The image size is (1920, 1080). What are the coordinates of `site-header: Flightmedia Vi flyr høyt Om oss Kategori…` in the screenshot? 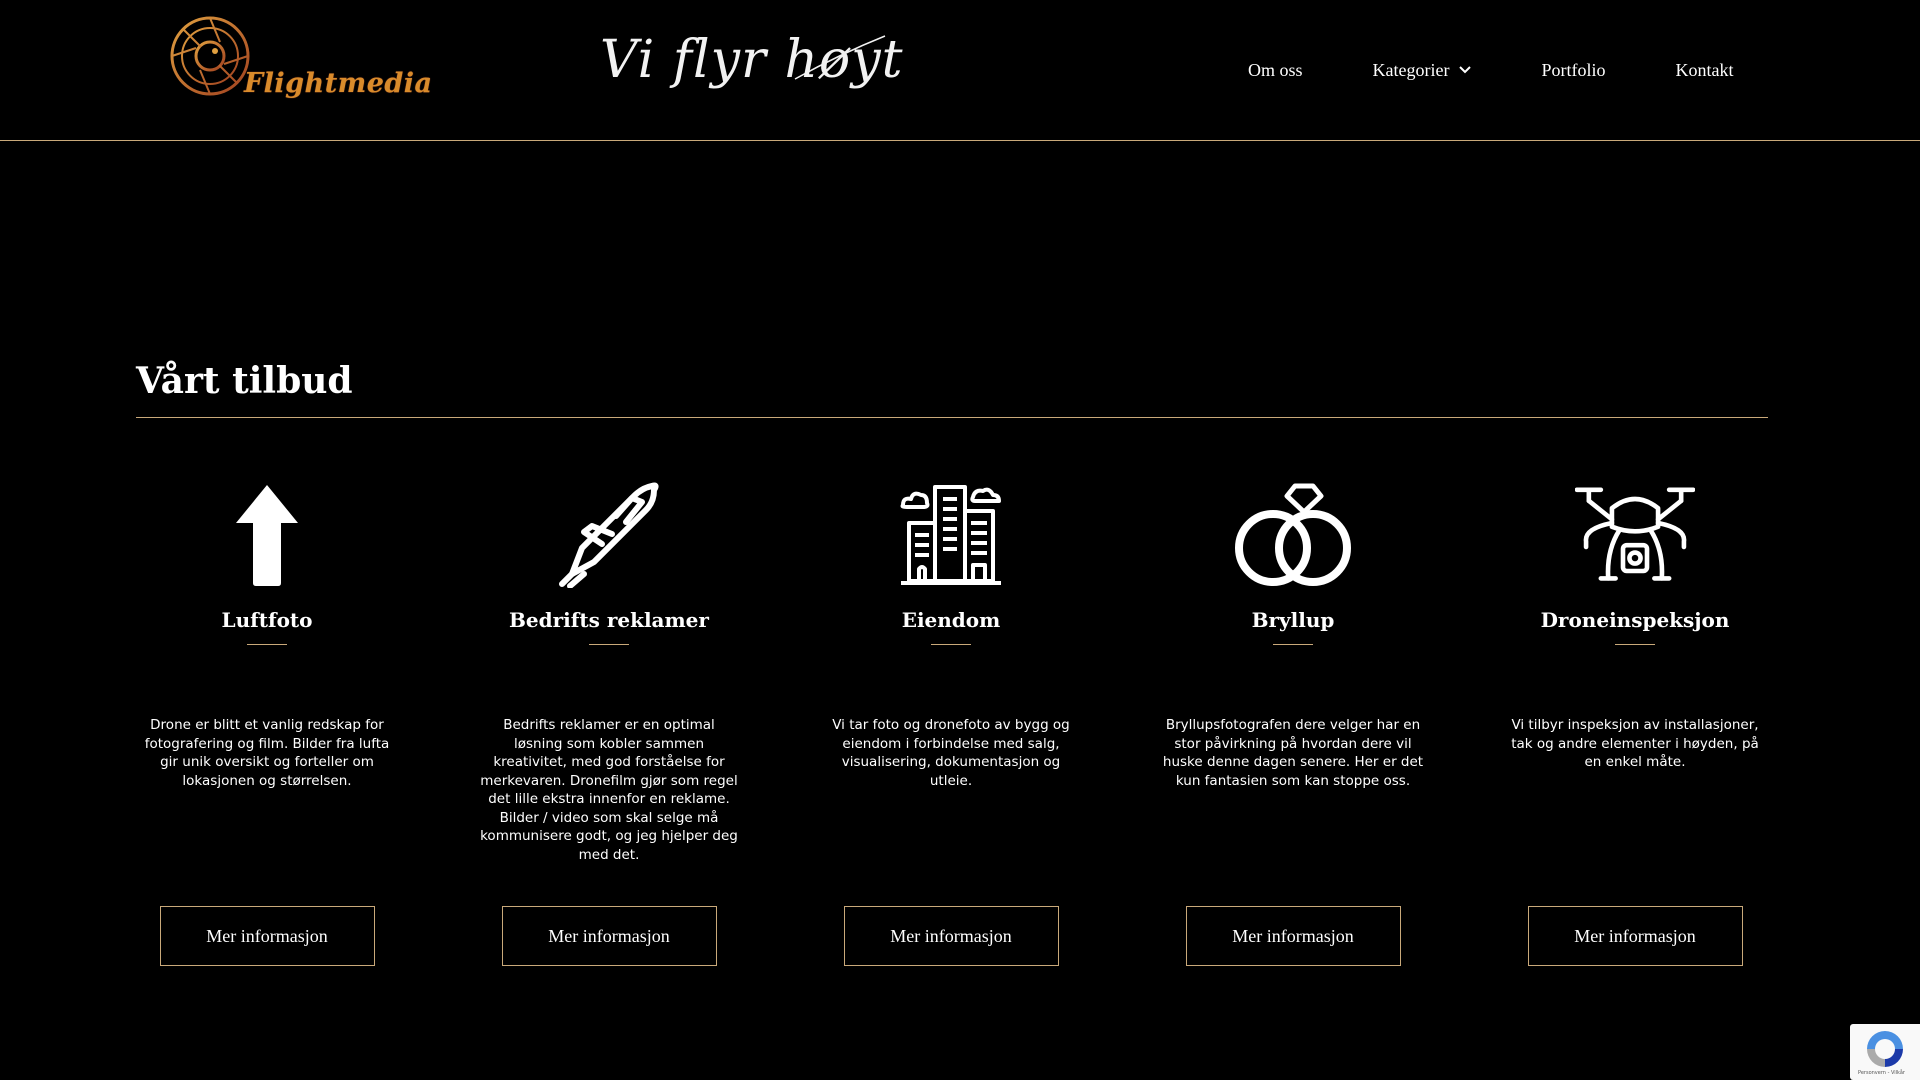 It's located at (960, 70).